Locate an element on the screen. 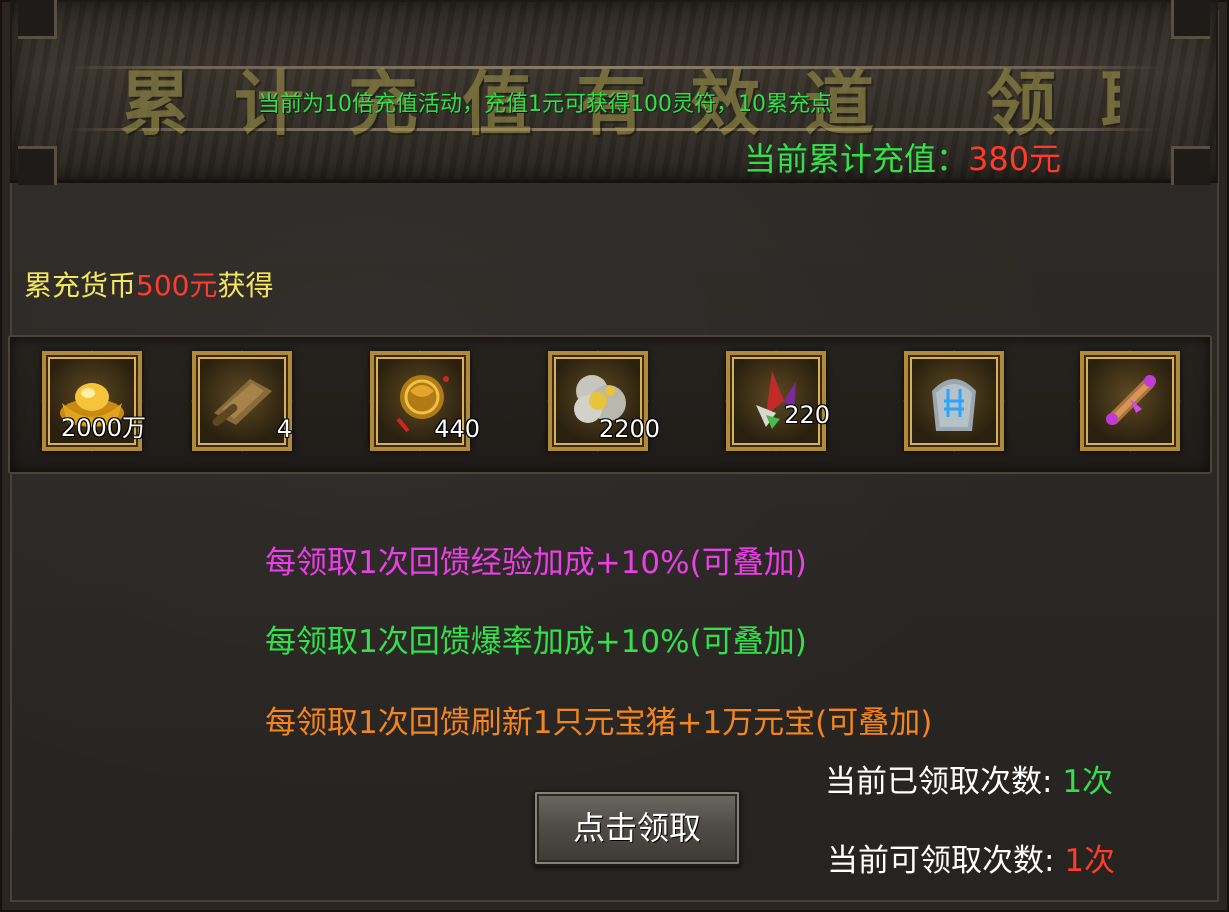 This screenshot has height=912, width=1229. threshold-suffix: 获得 is located at coordinates (245, 285).